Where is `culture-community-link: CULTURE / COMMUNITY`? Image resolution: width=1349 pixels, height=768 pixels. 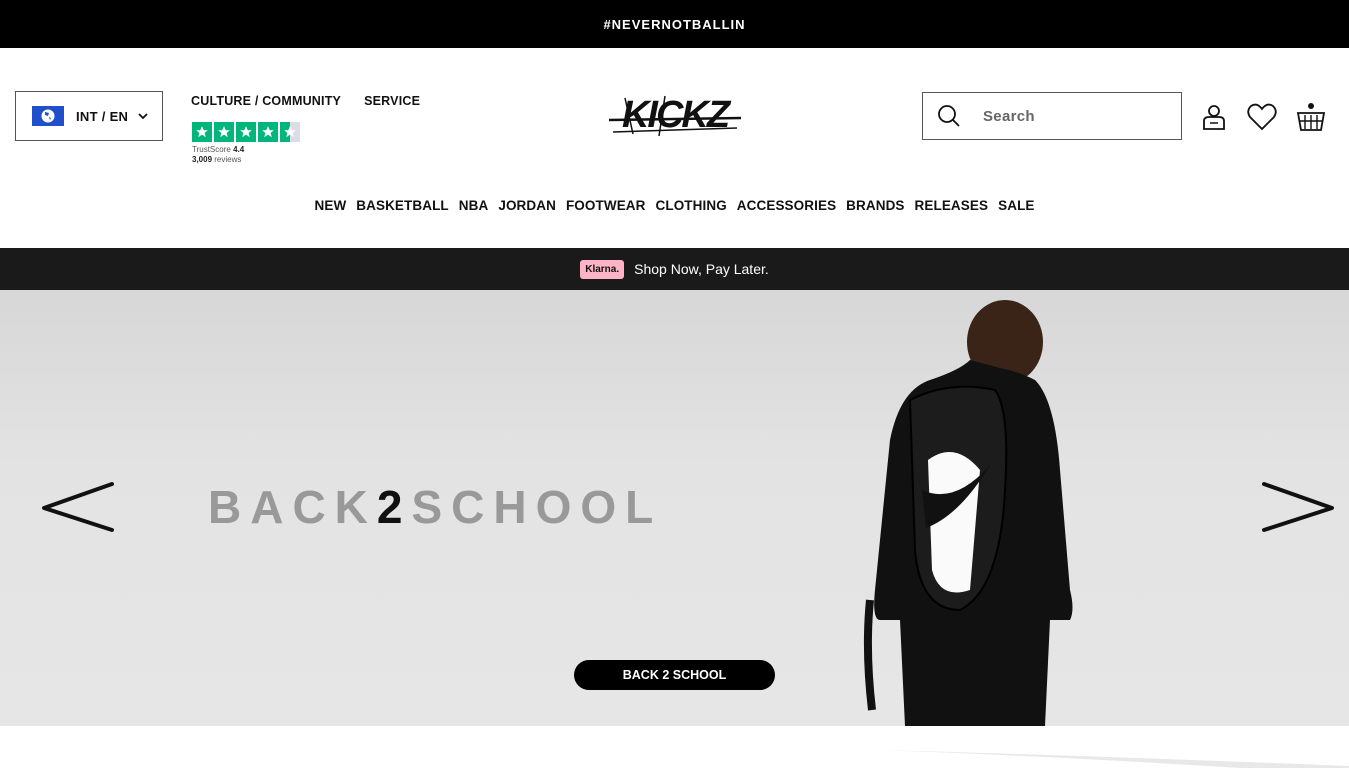 culture-community-link: CULTURE / COMMUNITY is located at coordinates (266, 101).